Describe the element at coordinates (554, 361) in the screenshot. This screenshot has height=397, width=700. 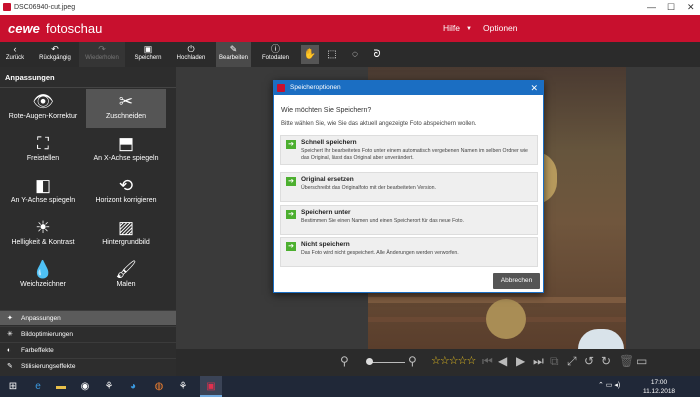
I see `copy-icon: ⧉` at that location.